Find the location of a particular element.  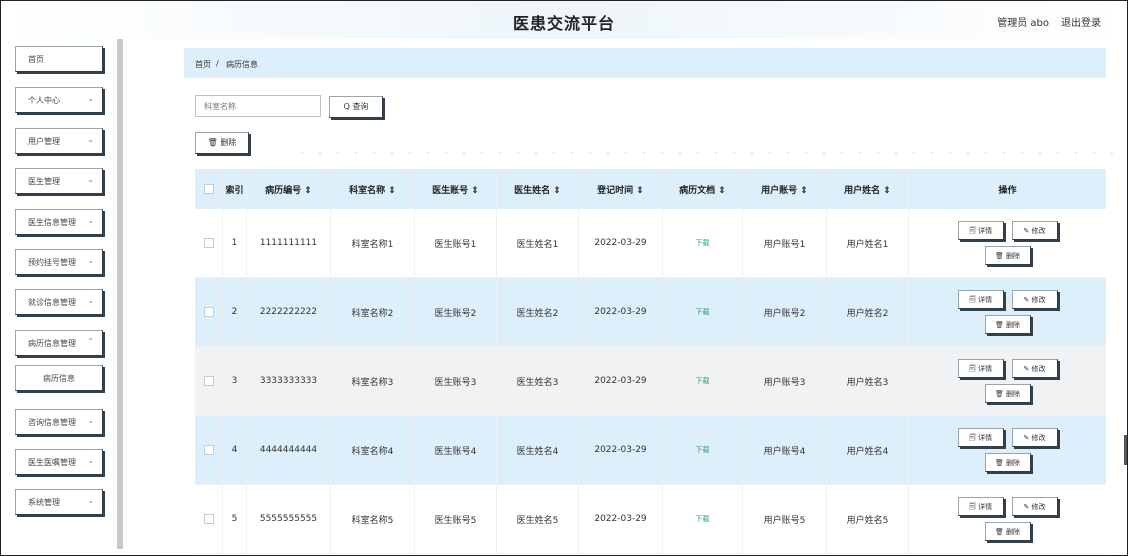

column-header: 病历编号 ⇕ is located at coordinates (289, 189).